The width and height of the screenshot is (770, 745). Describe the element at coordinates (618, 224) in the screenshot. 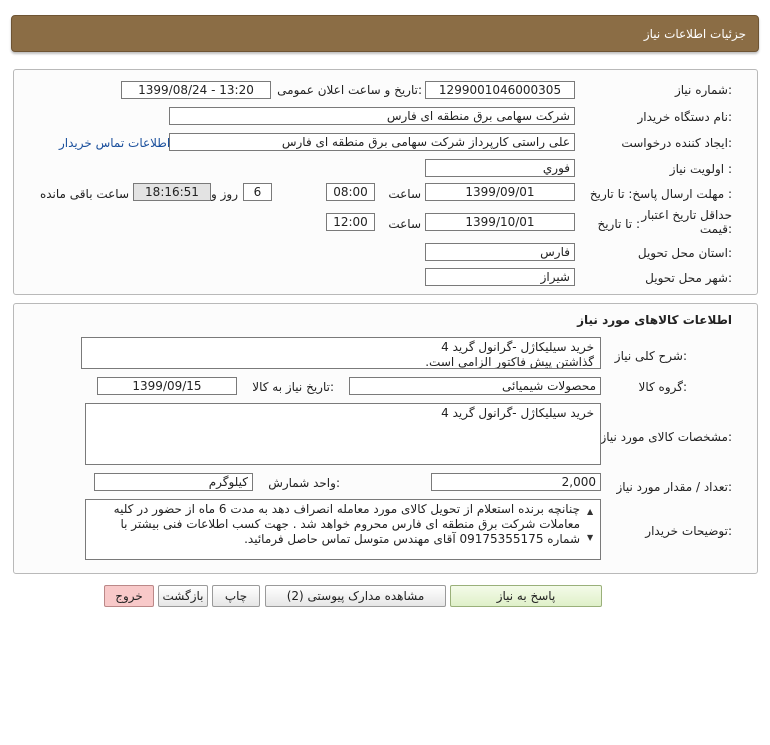

I see `validity-to-label: تا تاریخ :` at that location.